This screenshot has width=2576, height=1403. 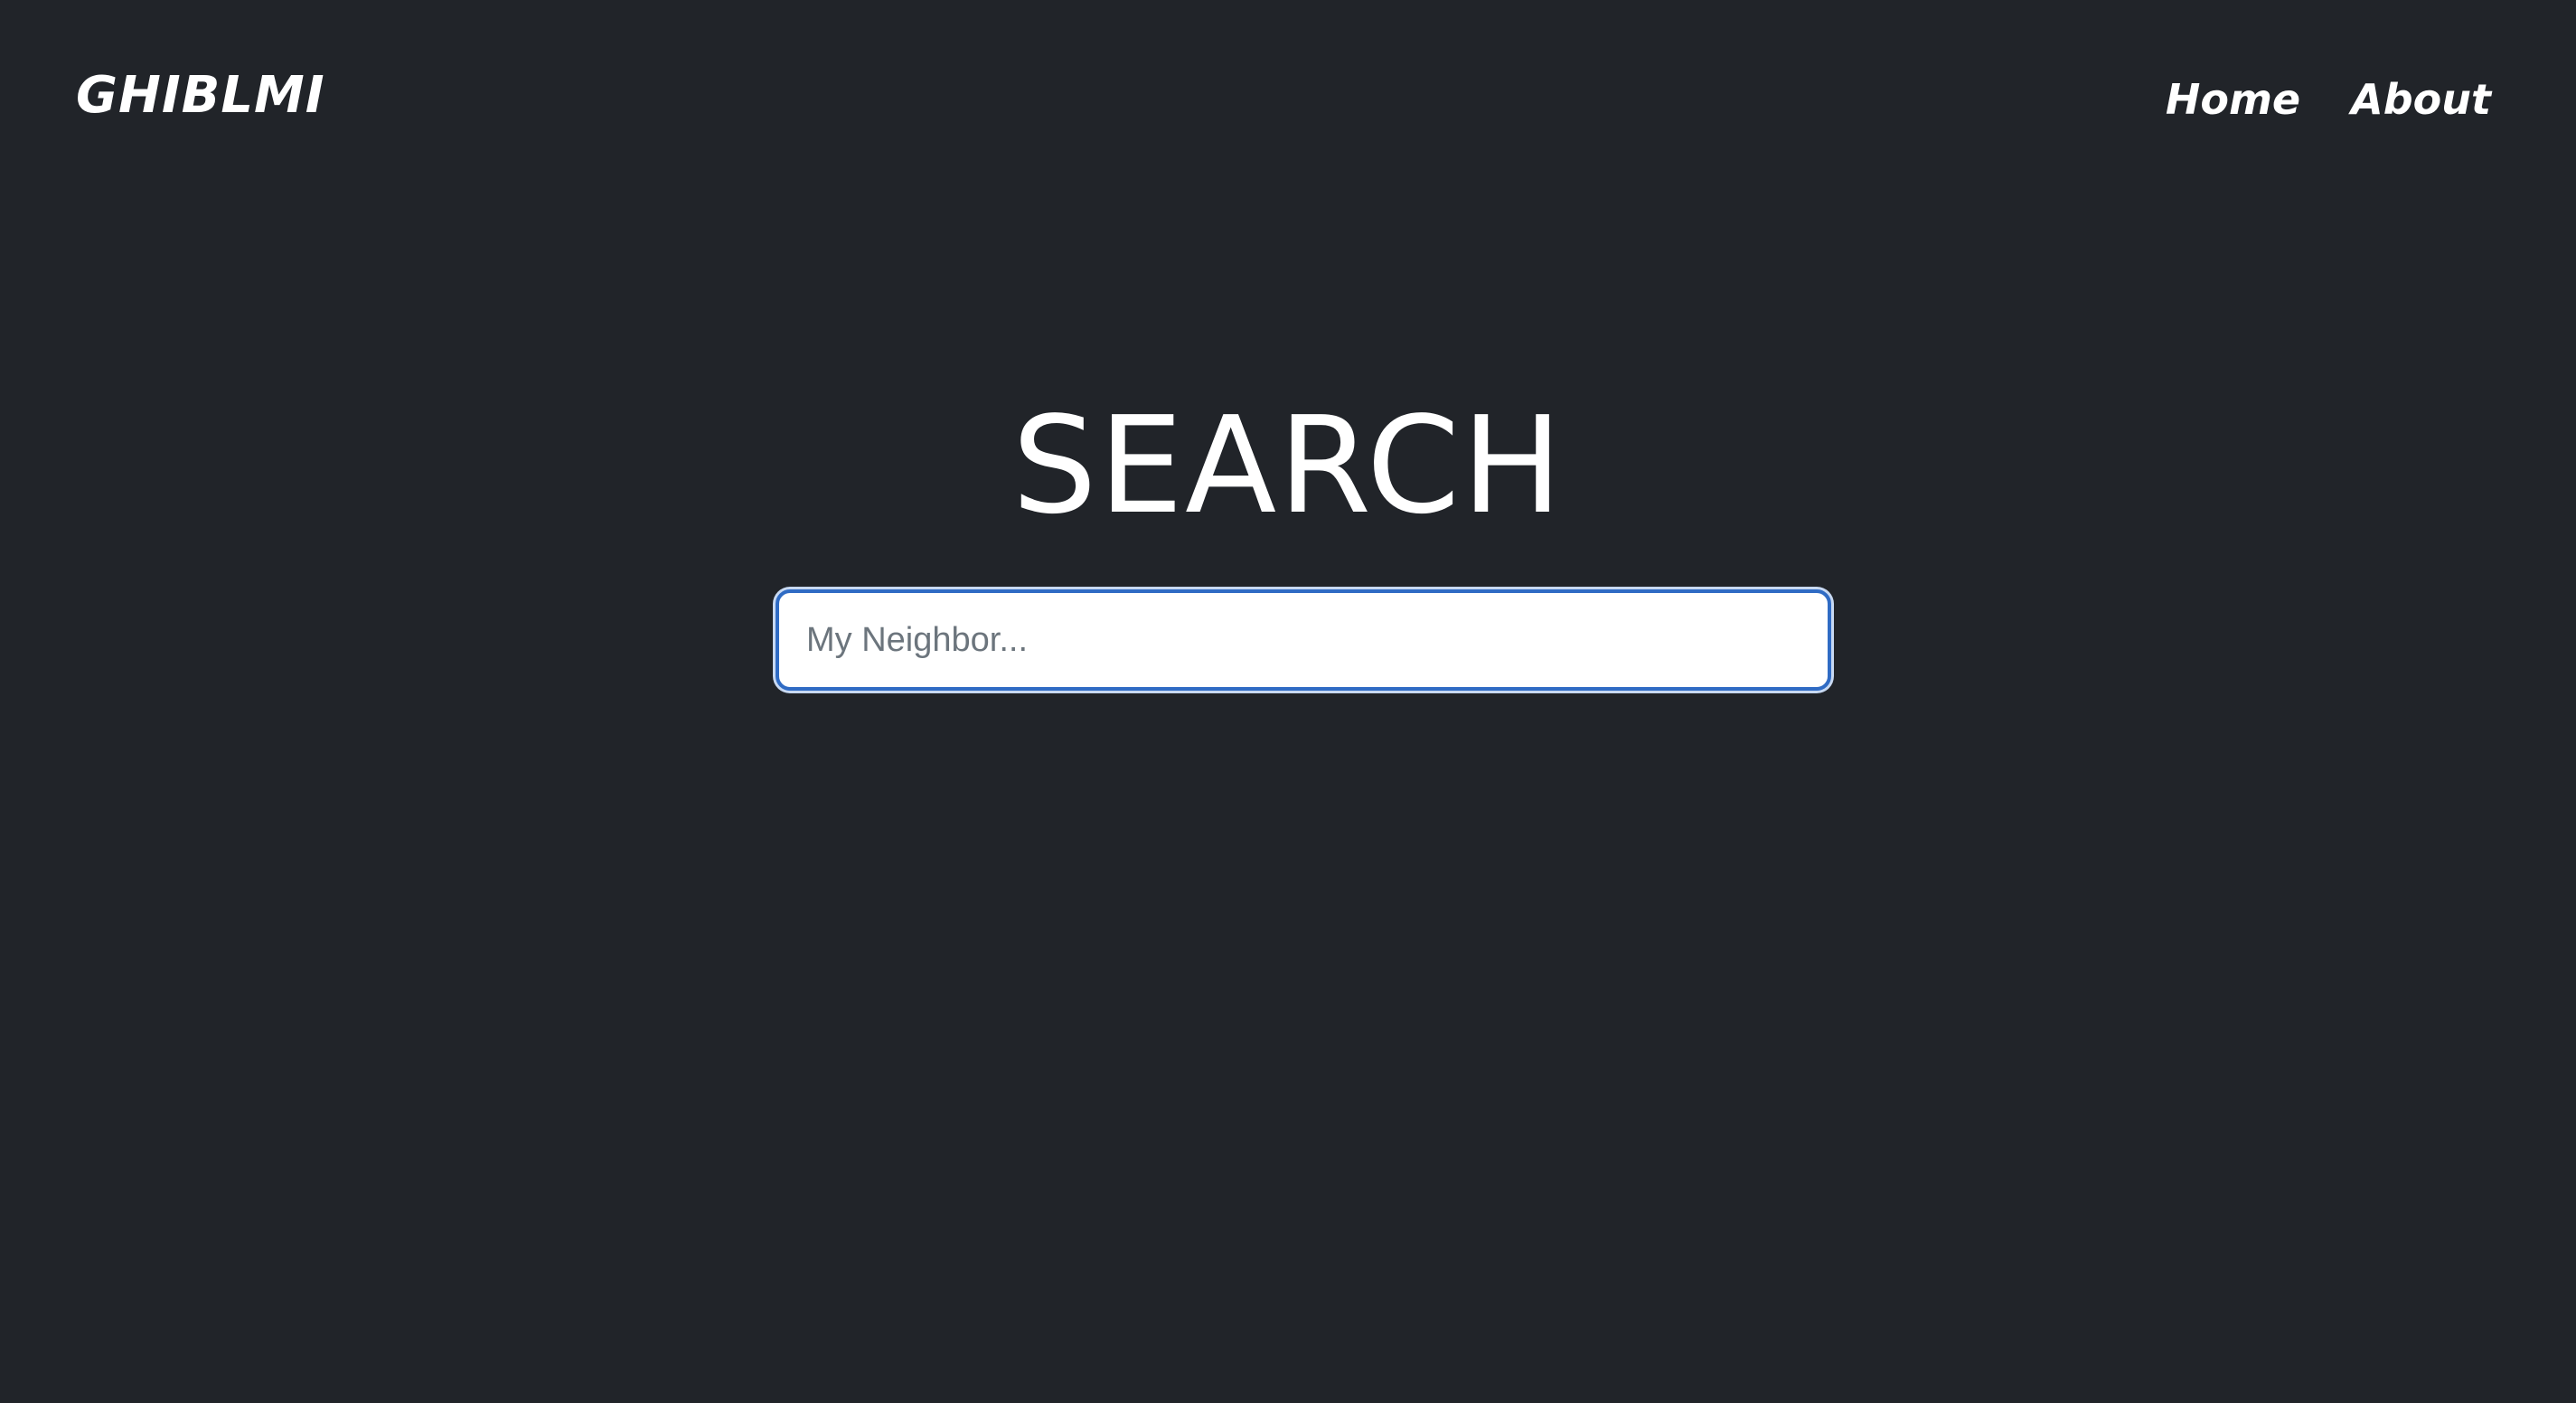 I want to click on search-input, so click(x=1304, y=640).